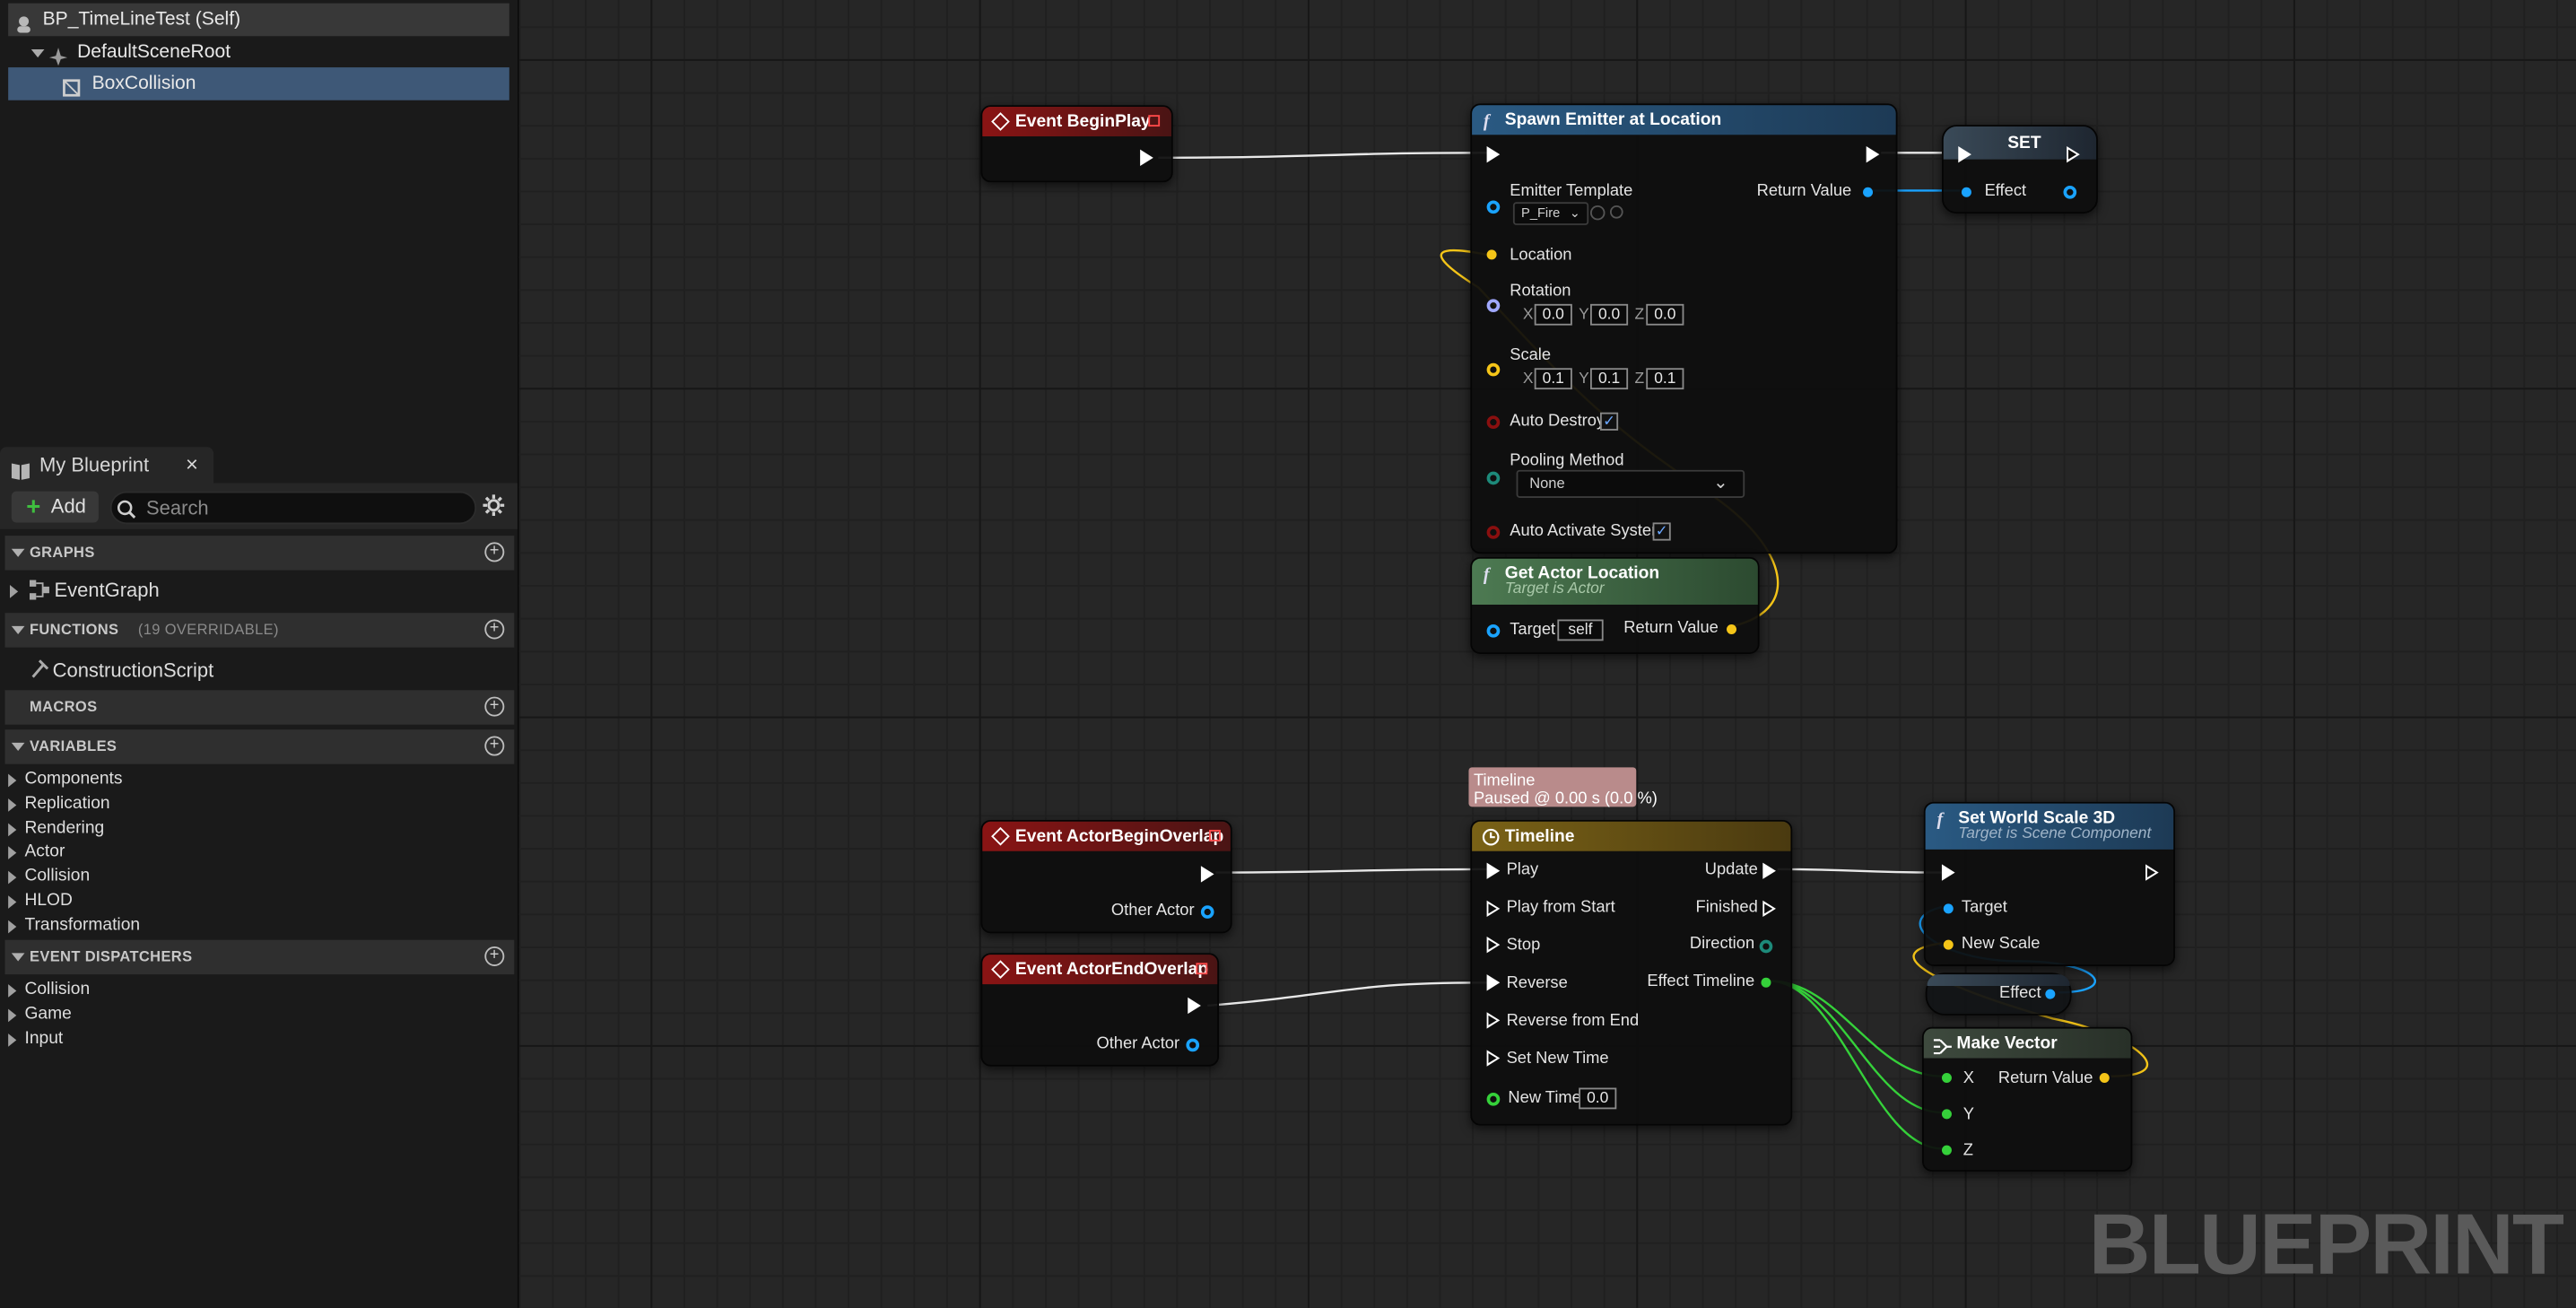 This screenshot has height=1308, width=2576. Describe the element at coordinates (1486, 121) in the screenshot. I see `function-icon: f` at that location.